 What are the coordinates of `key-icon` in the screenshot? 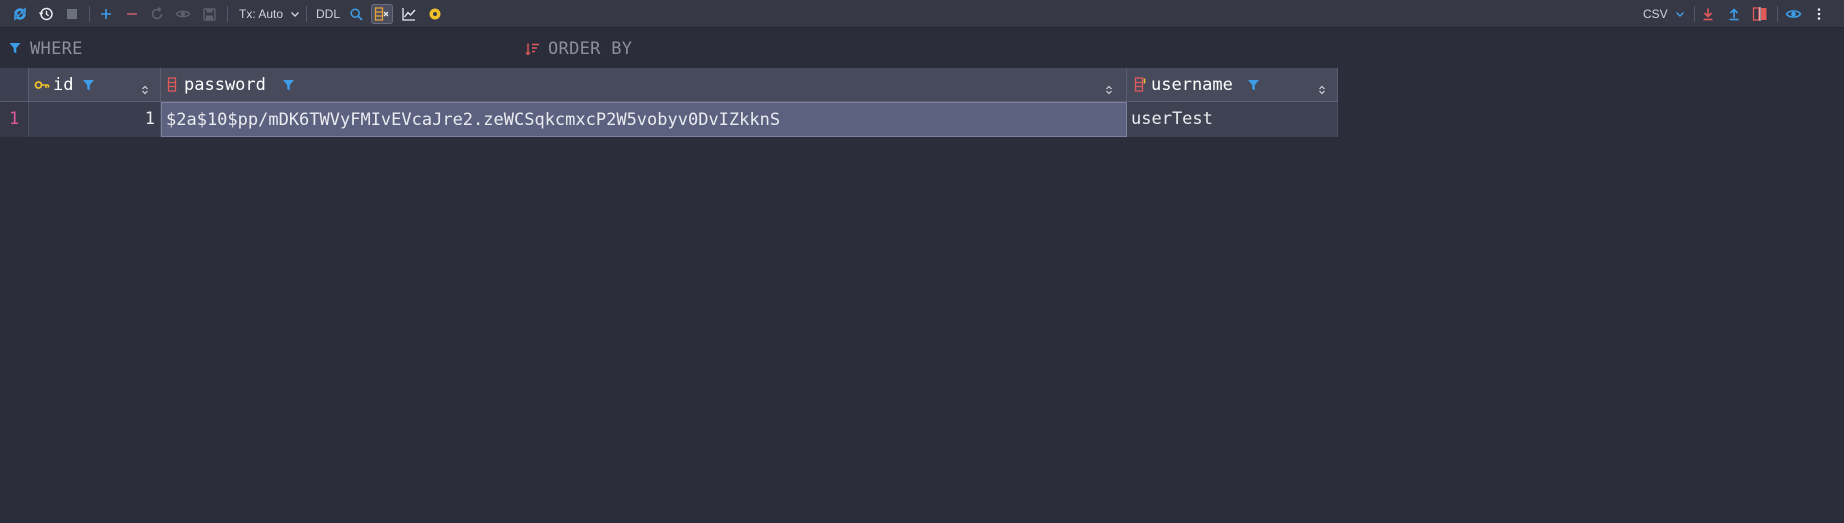 It's located at (43, 86).